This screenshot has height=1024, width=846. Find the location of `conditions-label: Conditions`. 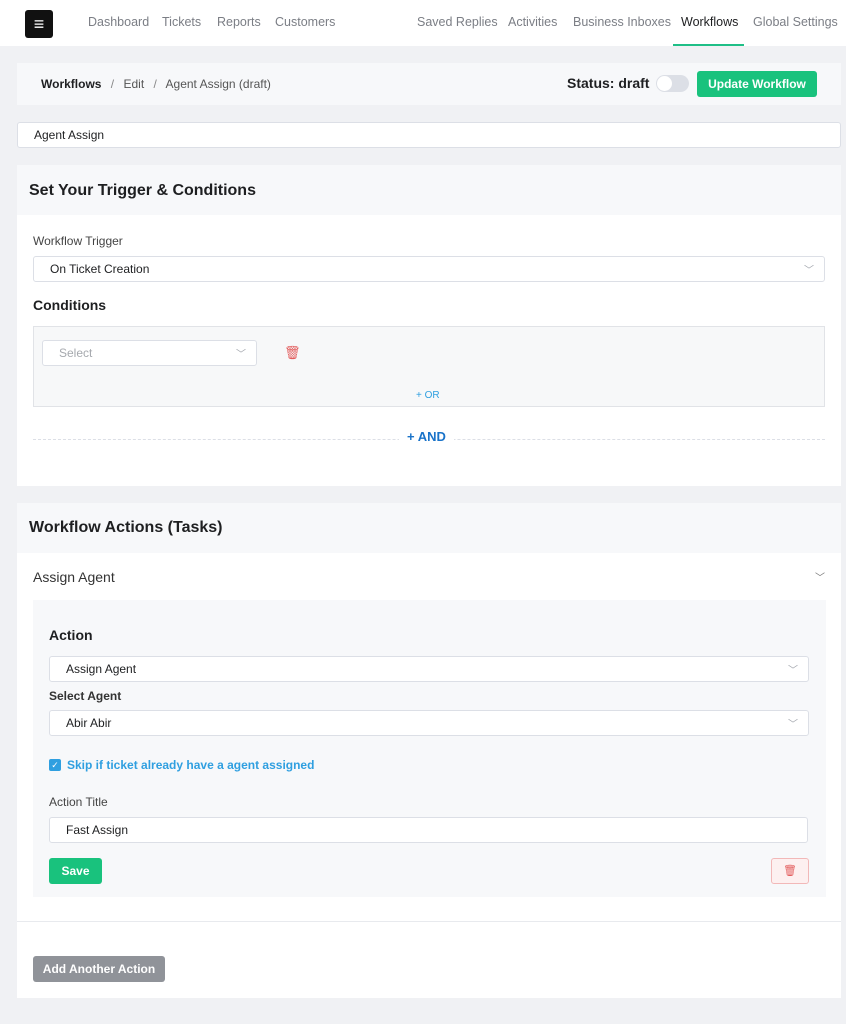

conditions-label: Conditions is located at coordinates (70, 305).